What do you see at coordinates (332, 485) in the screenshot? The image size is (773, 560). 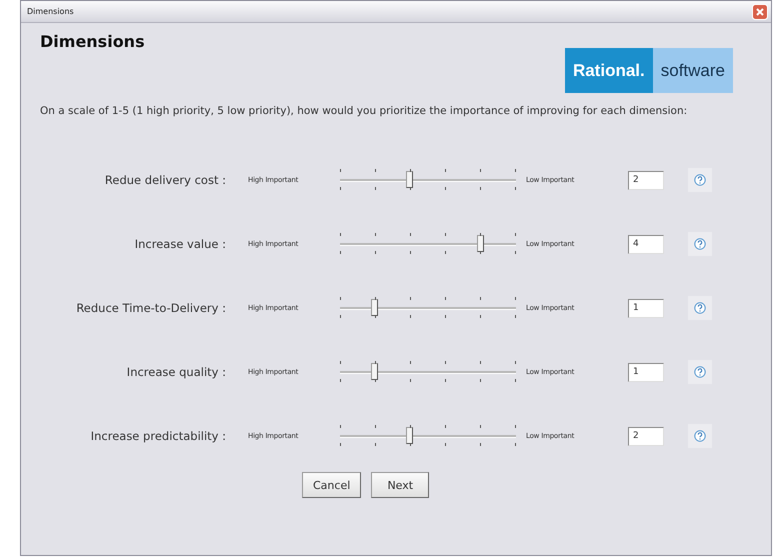 I see `cancel-button: Cancel` at bounding box center [332, 485].